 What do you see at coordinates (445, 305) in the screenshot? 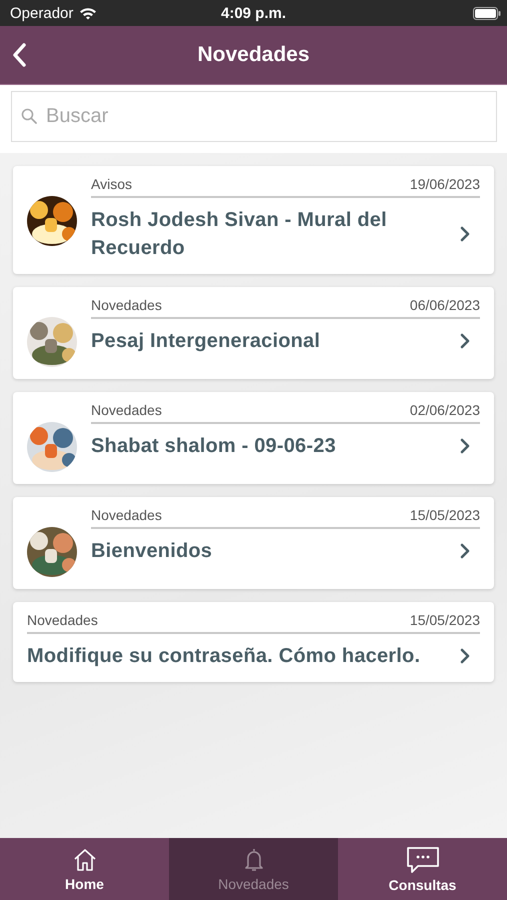
I see `date-label: 06/06/2023` at bounding box center [445, 305].